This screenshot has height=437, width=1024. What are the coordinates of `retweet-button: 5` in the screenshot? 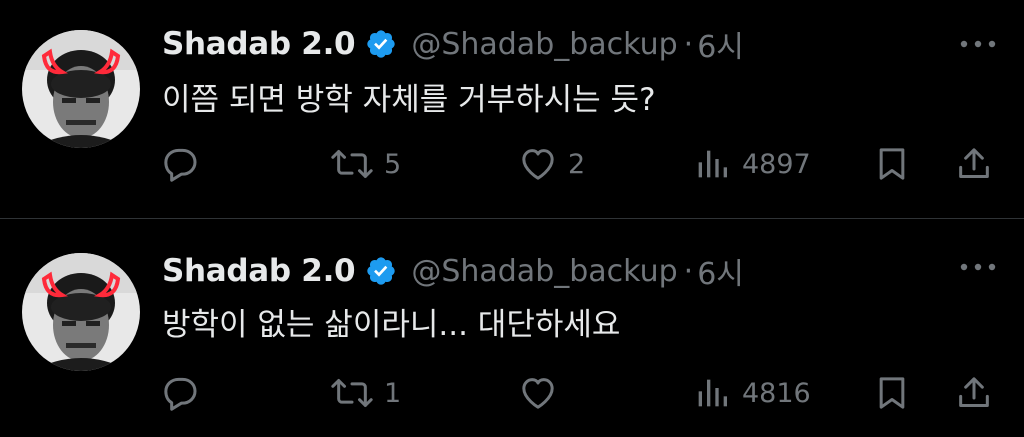 It's located at (365, 164).